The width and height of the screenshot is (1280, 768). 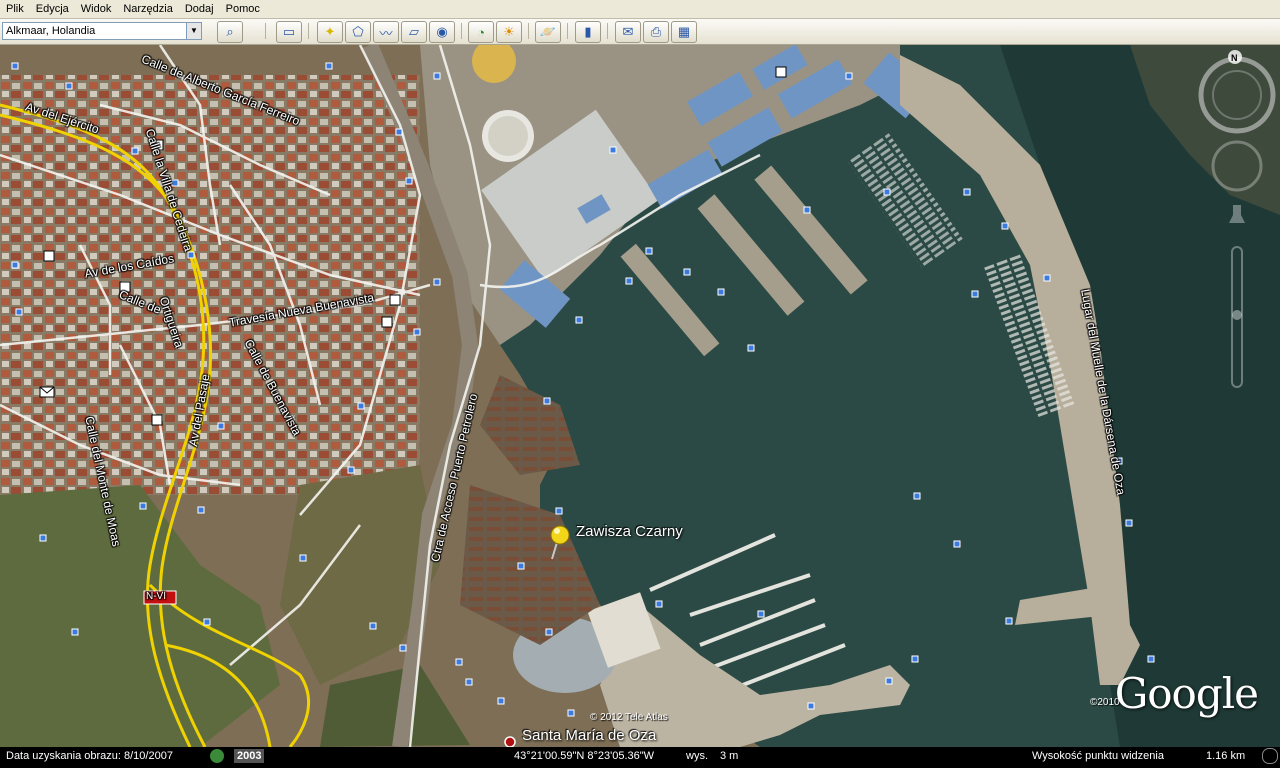 I want to click on view-in-maps-button: ▦, so click(x=684, y=32).